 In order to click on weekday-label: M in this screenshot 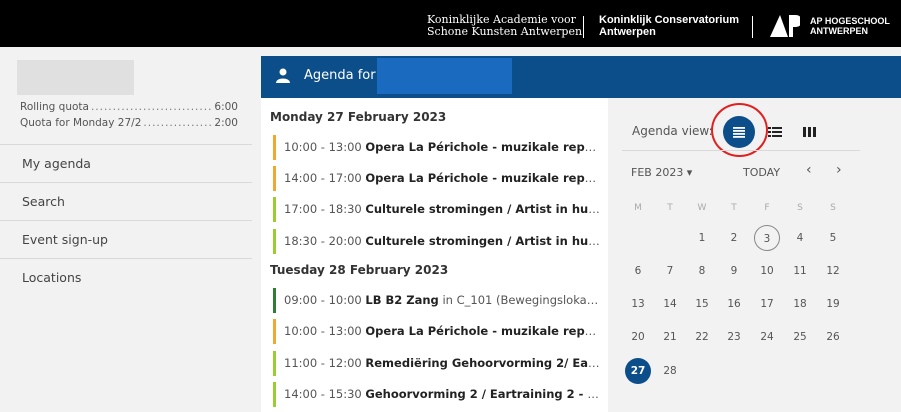, I will do `click(638, 208)`.